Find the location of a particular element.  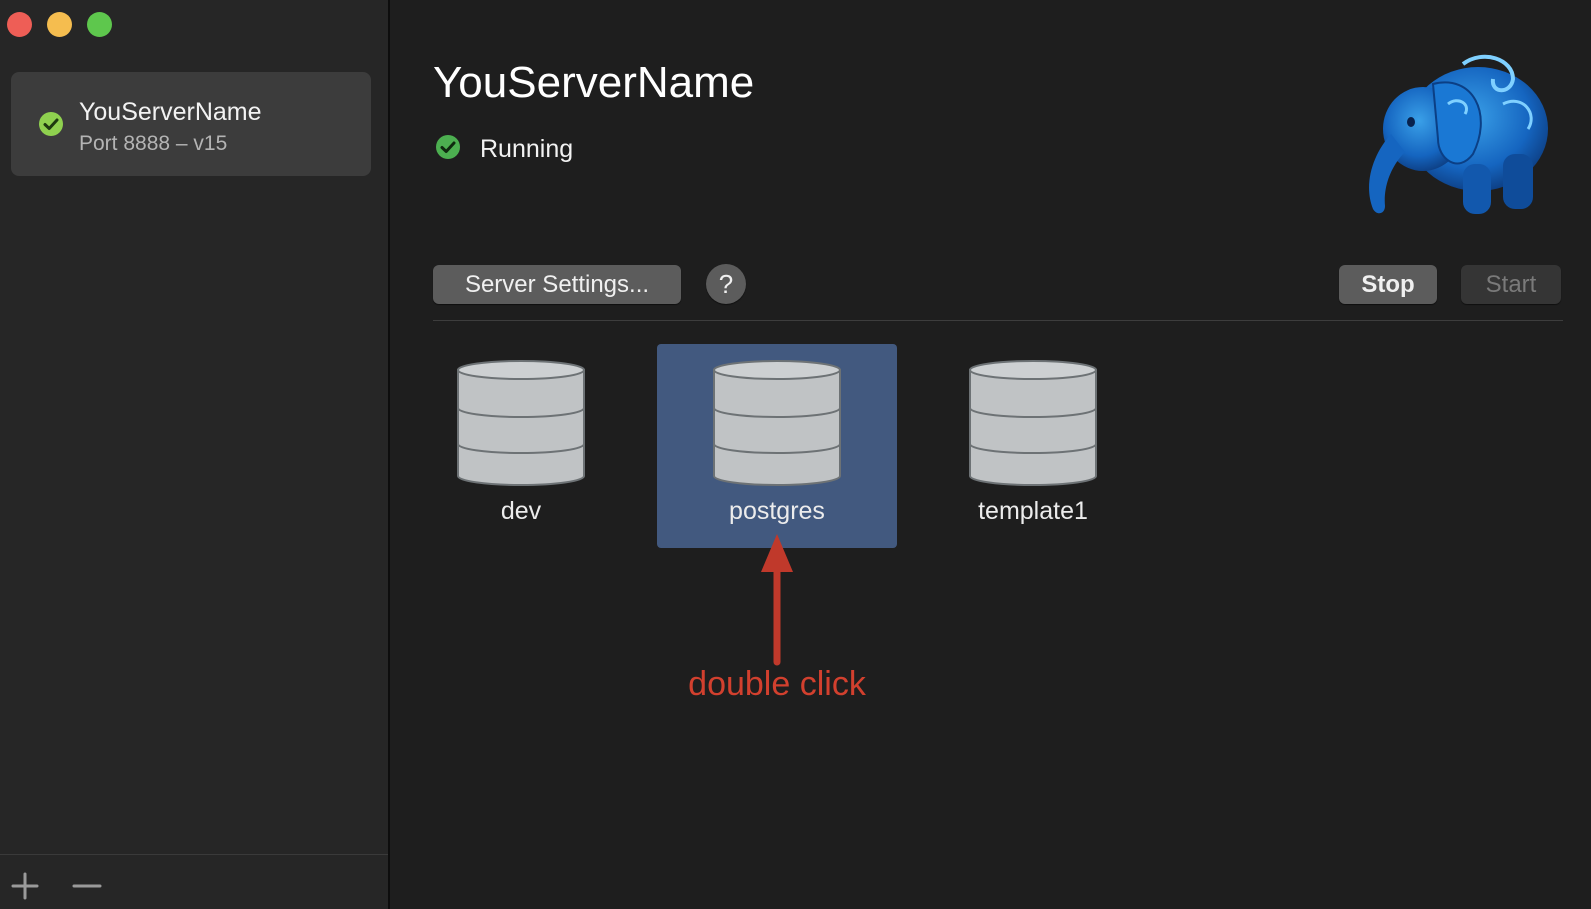

server-item-subtitle: Port 8888 – v15 is located at coordinates (153, 143).